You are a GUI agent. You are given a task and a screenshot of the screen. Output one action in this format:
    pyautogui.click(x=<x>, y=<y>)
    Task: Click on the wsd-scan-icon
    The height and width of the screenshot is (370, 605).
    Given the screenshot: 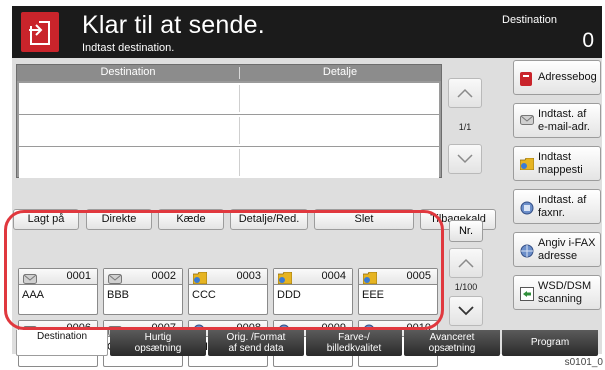 What is the action you would take?
    pyautogui.click(x=527, y=294)
    